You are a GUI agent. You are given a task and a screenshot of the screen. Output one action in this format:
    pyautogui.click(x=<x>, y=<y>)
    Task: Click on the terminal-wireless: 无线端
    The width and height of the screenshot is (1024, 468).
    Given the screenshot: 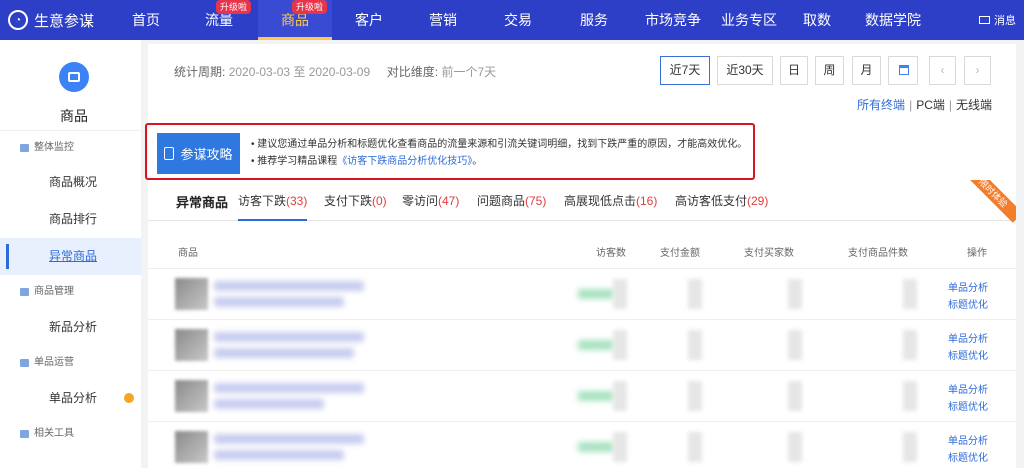 What is the action you would take?
    pyautogui.click(x=974, y=105)
    